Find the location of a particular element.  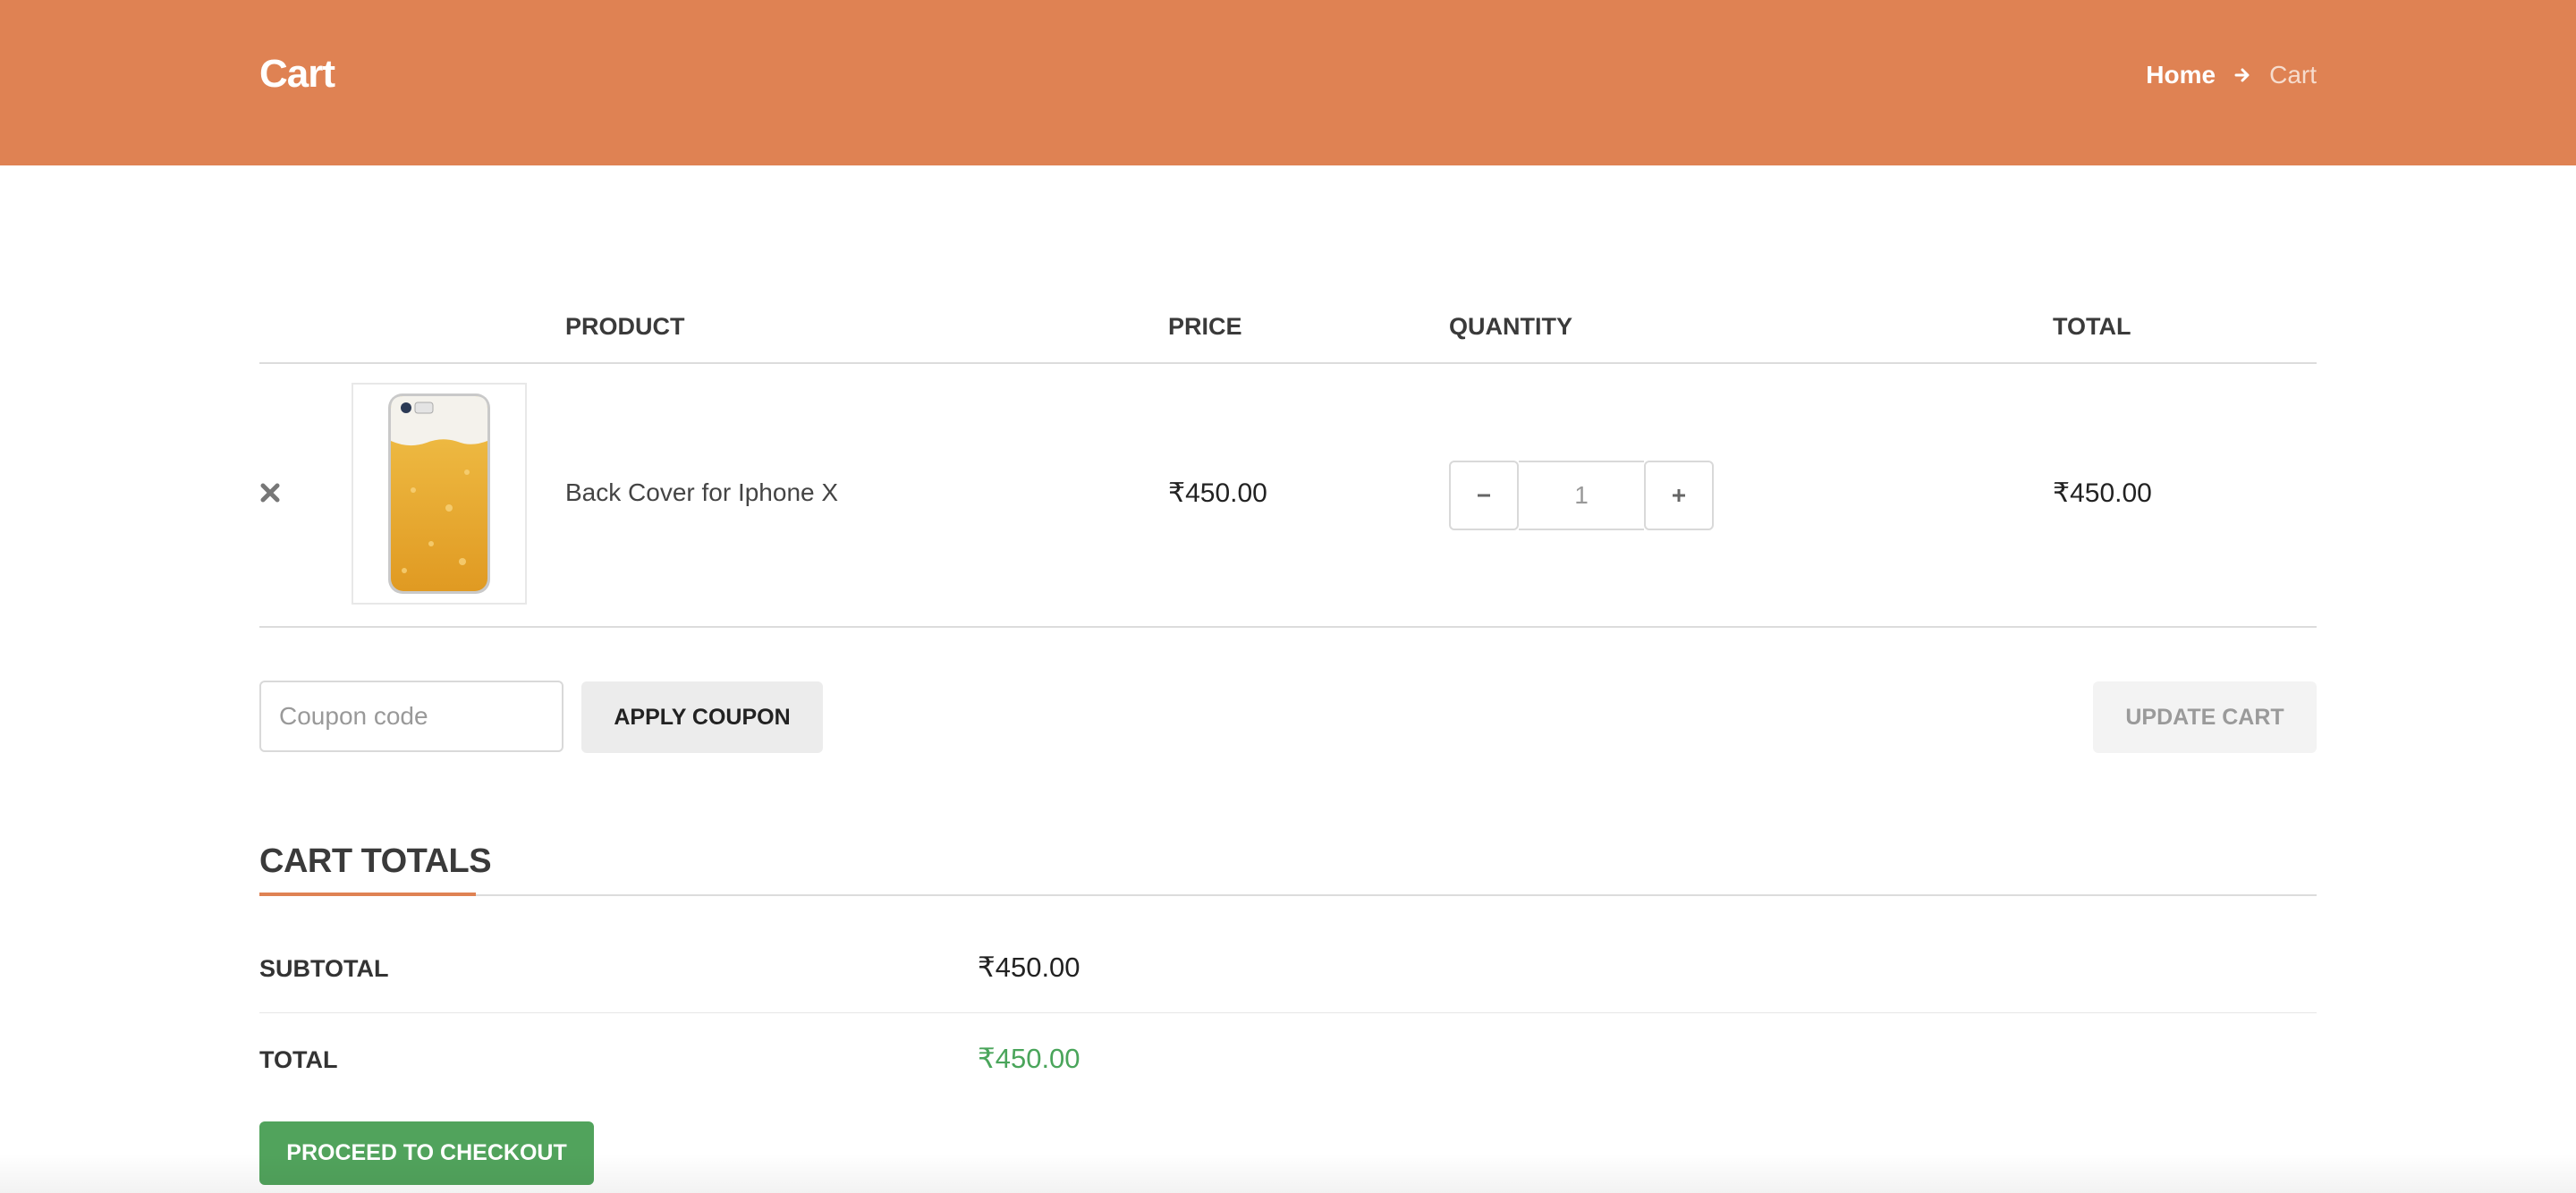

product-name-link: Back Cover for Iphone X is located at coordinates (701, 492).